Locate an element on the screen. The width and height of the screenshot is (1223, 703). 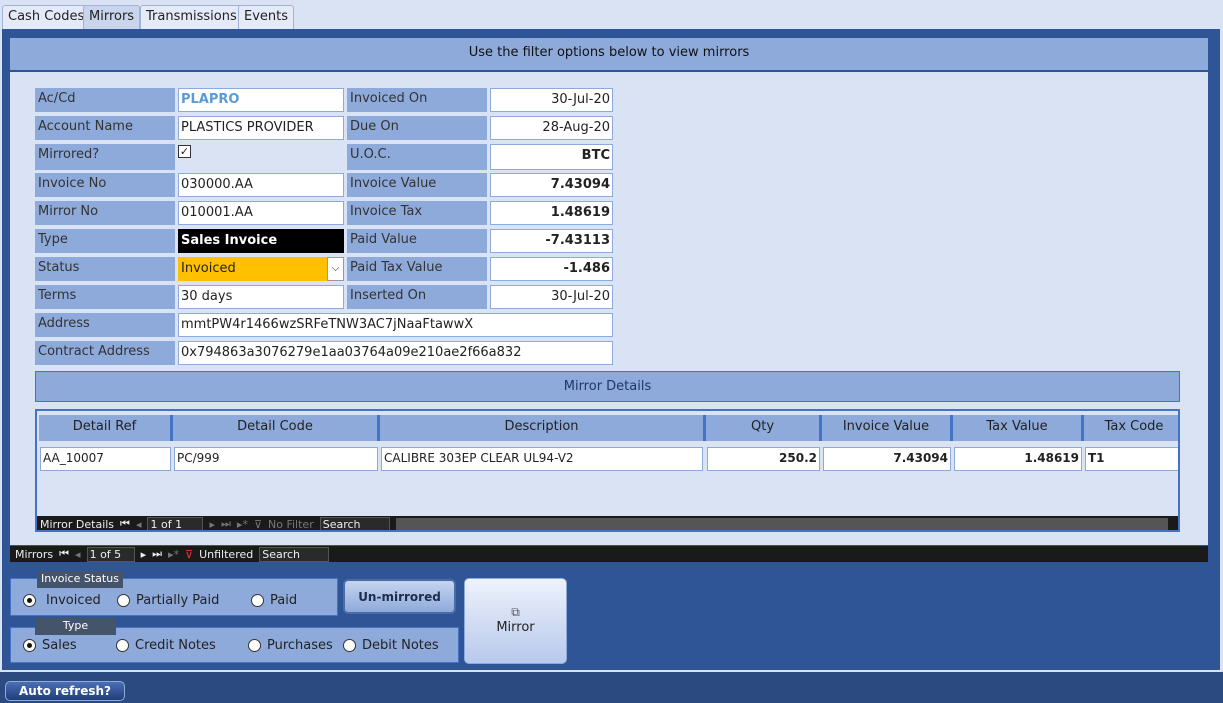
tab-events: Events is located at coordinates (266, 17).